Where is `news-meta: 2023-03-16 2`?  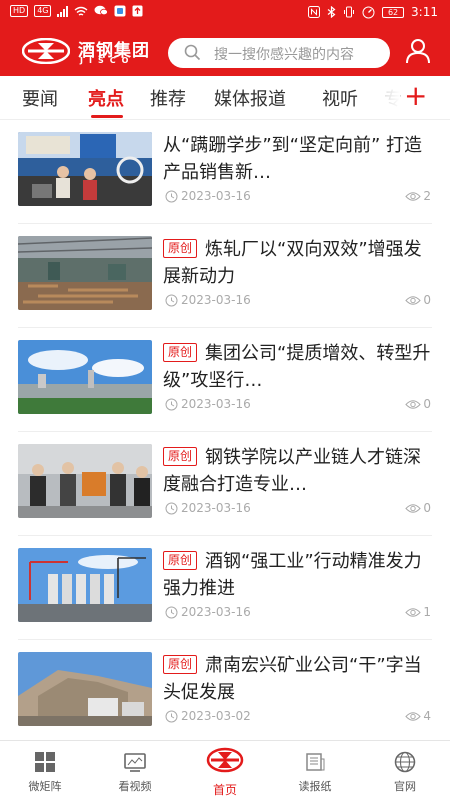 news-meta: 2023-03-16 2 is located at coordinates (298, 197).